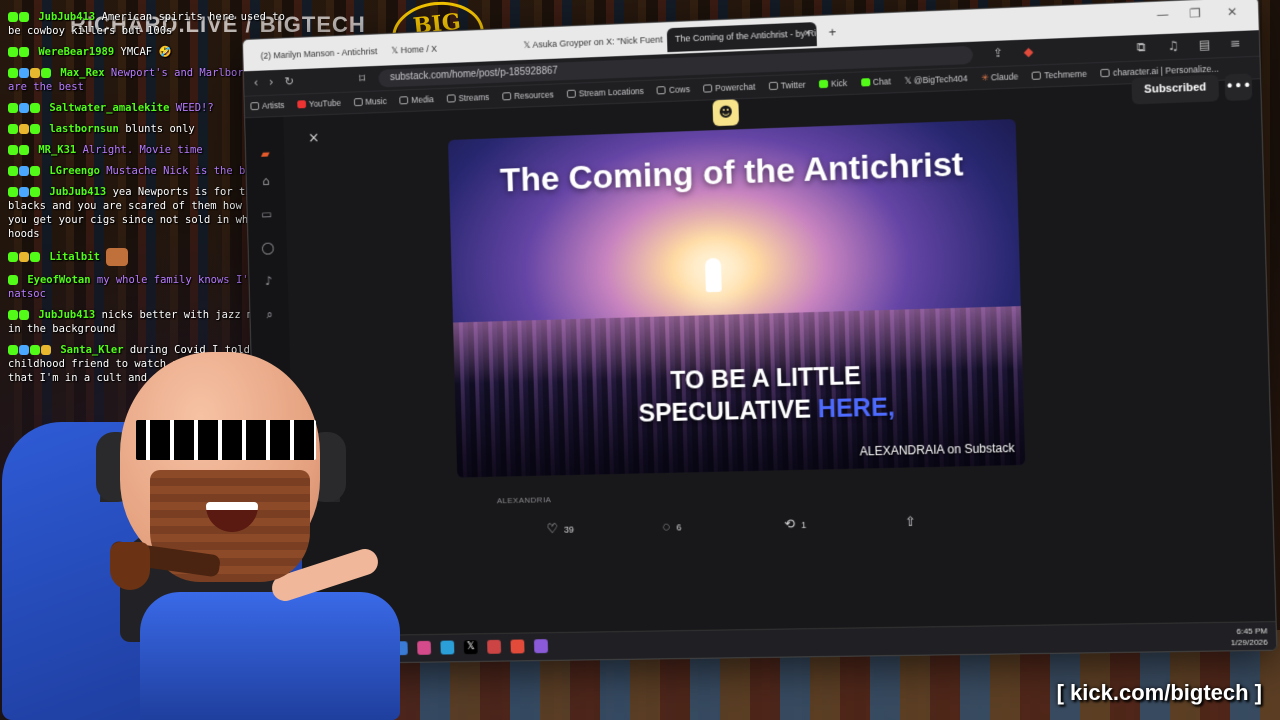 The image size is (1280, 720). Describe the element at coordinates (109, 108) in the screenshot. I see `chat-username: Saltwater_amalekite` at that location.